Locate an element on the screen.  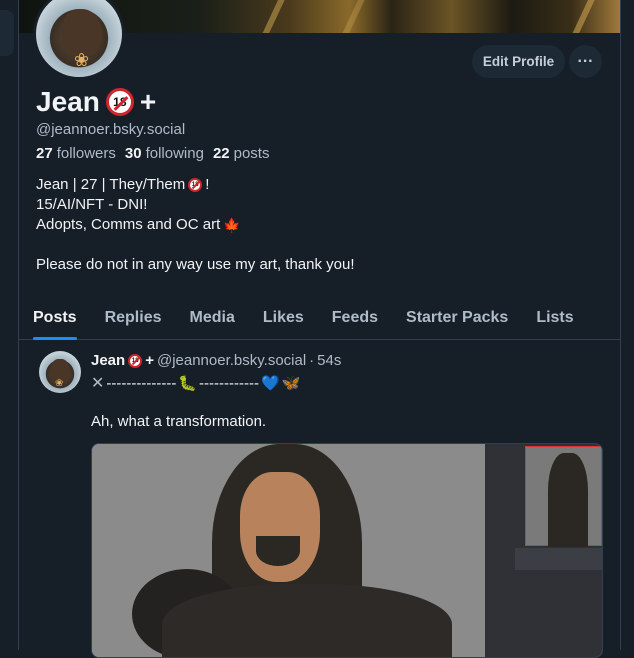
caterpillar-icon: 🐛 is located at coordinates (188, 383).